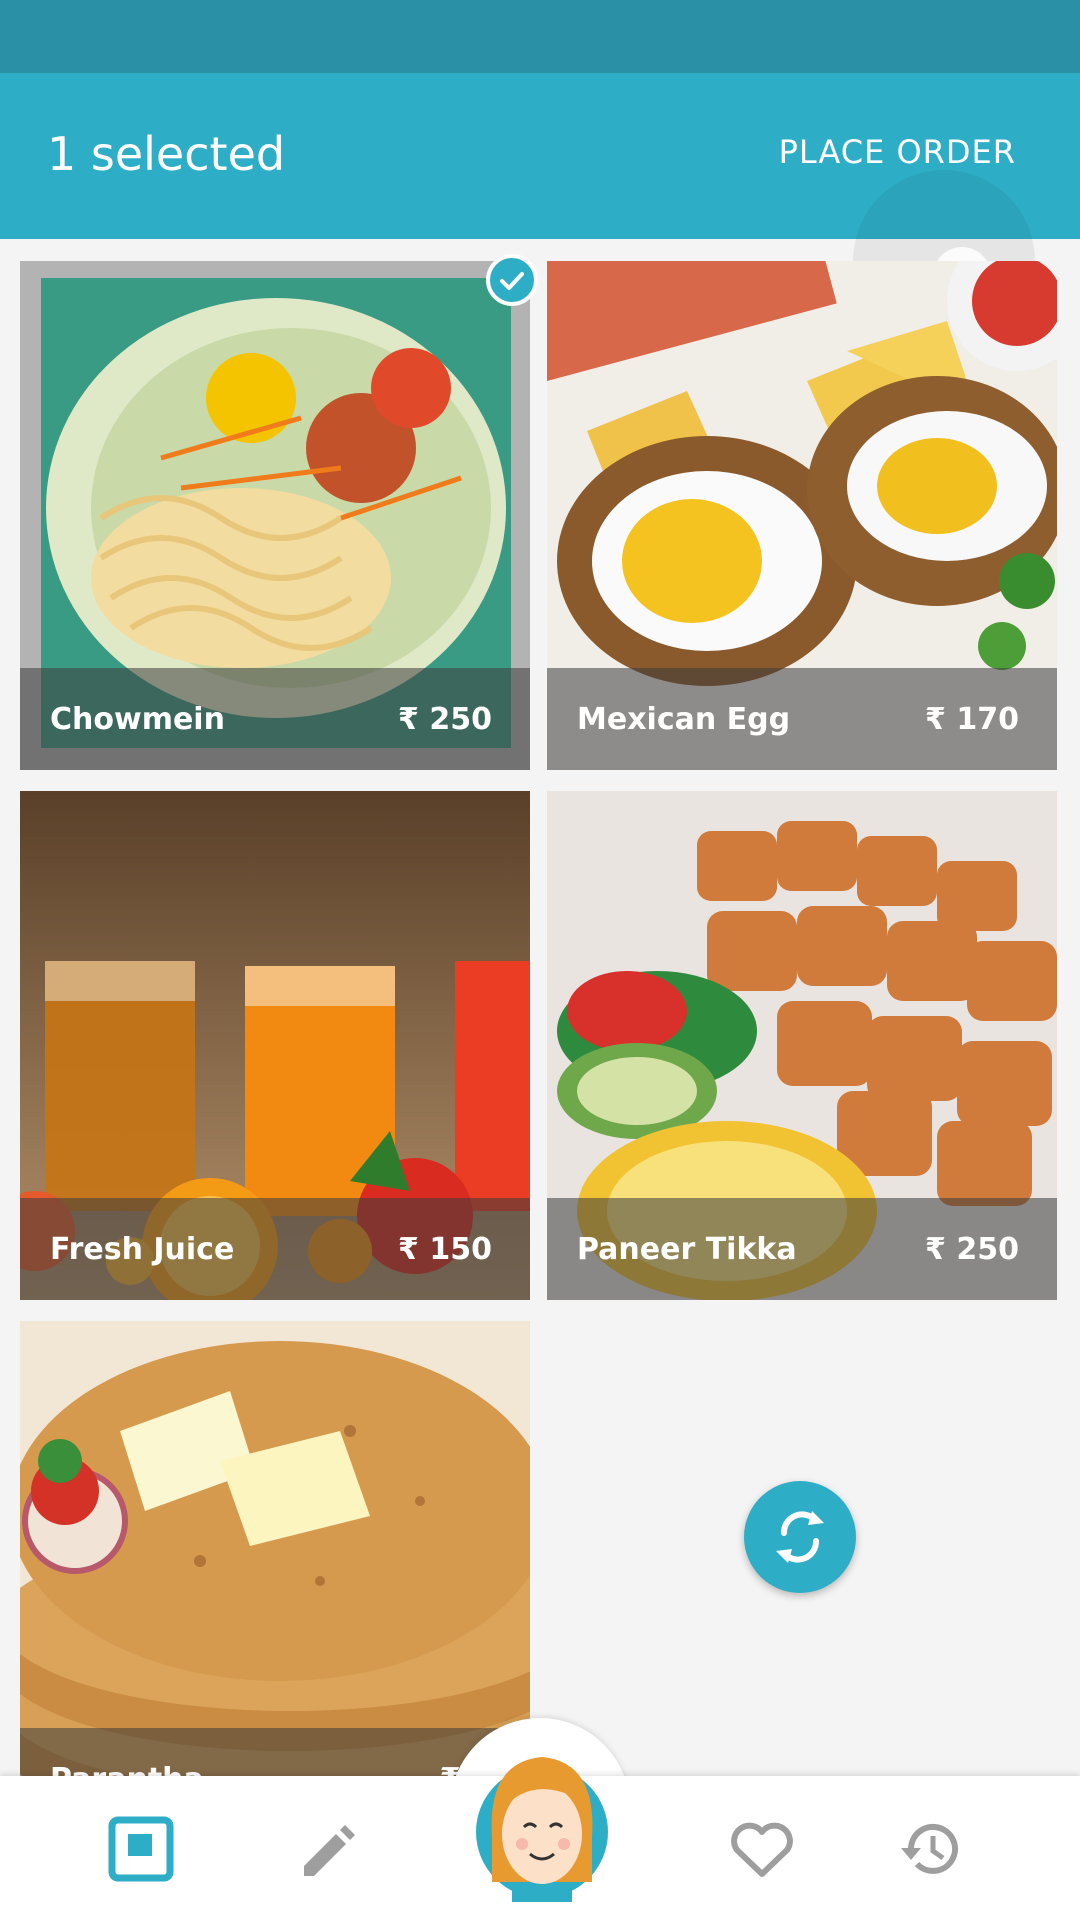 Image resolution: width=1080 pixels, height=1920 pixels. I want to click on menu-grid-icon, so click(141, 1849).